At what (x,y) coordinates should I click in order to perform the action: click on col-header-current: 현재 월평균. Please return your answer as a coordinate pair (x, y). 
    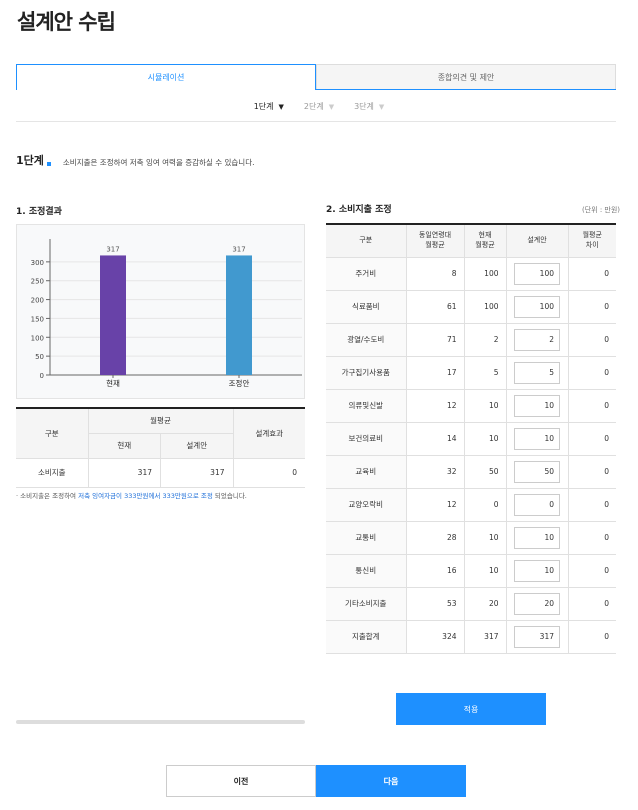
    Looking at the image, I should click on (485, 240).